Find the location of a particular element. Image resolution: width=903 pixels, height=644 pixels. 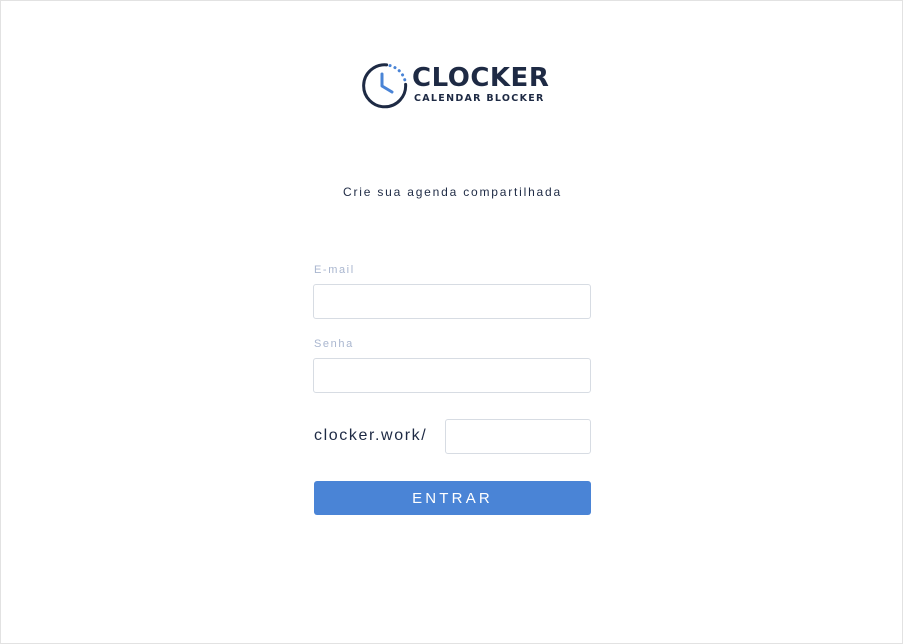

submit-button: ENTRAR is located at coordinates (452, 498).